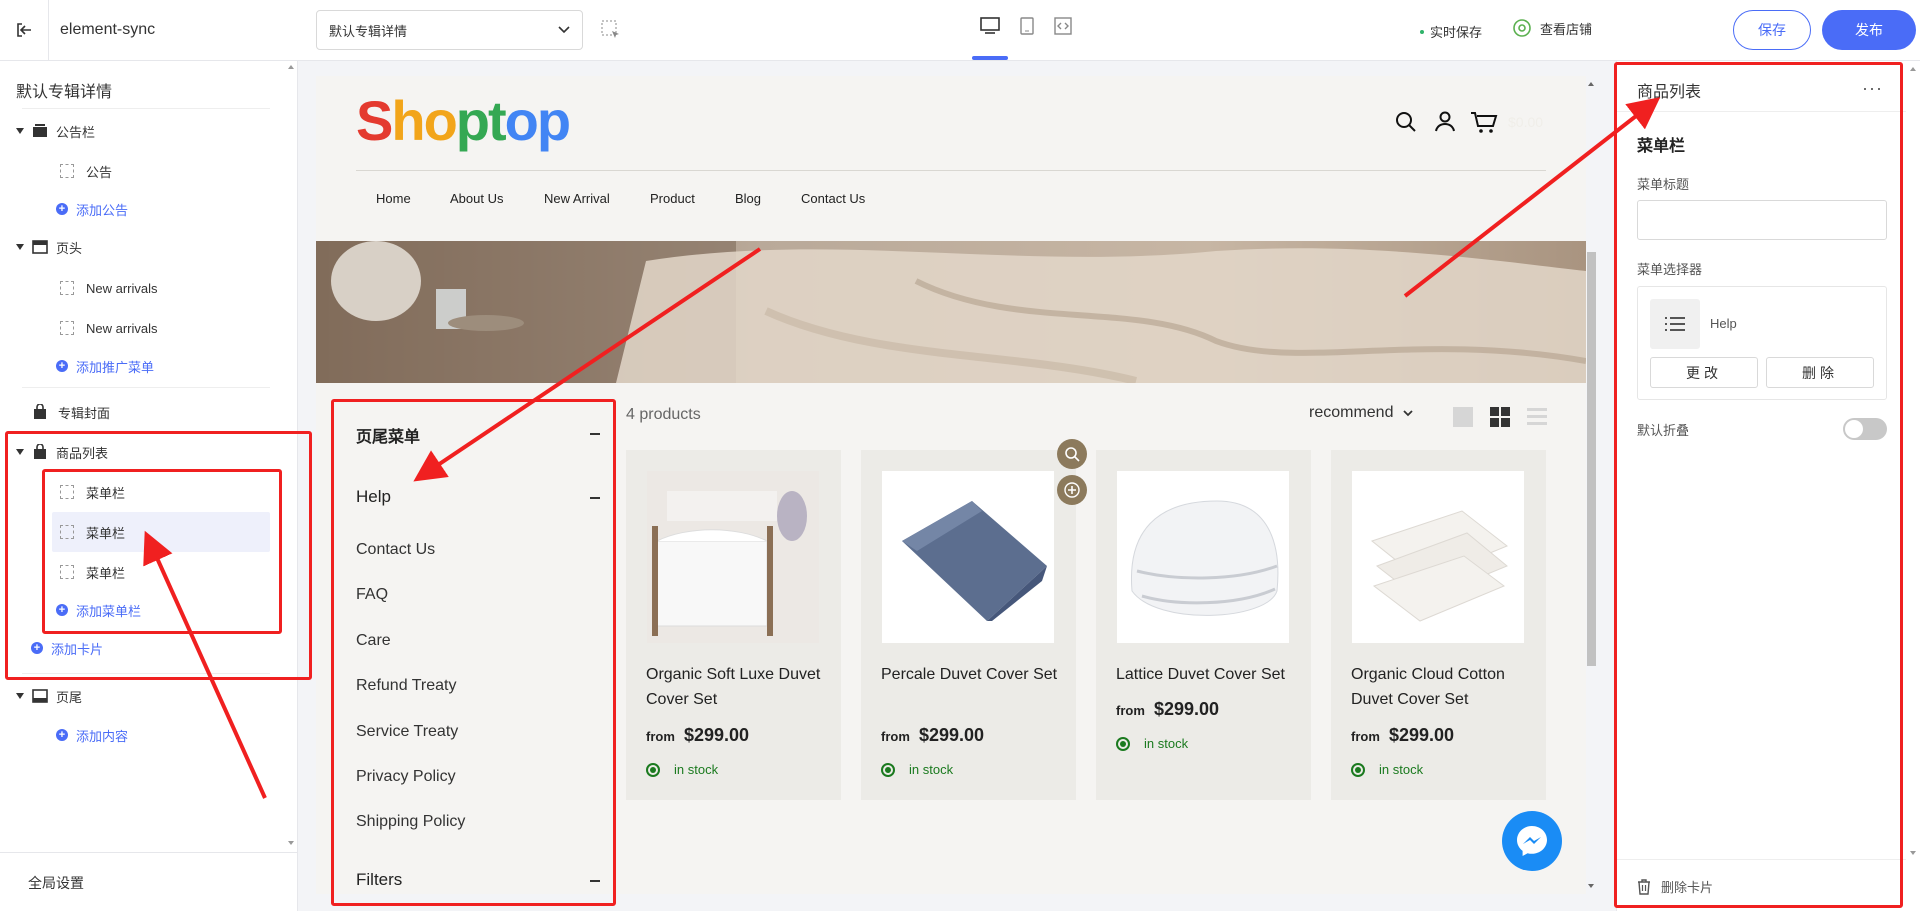 This screenshot has width=1920, height=911. I want to click on tree-item-header: 页头, so click(49, 247).